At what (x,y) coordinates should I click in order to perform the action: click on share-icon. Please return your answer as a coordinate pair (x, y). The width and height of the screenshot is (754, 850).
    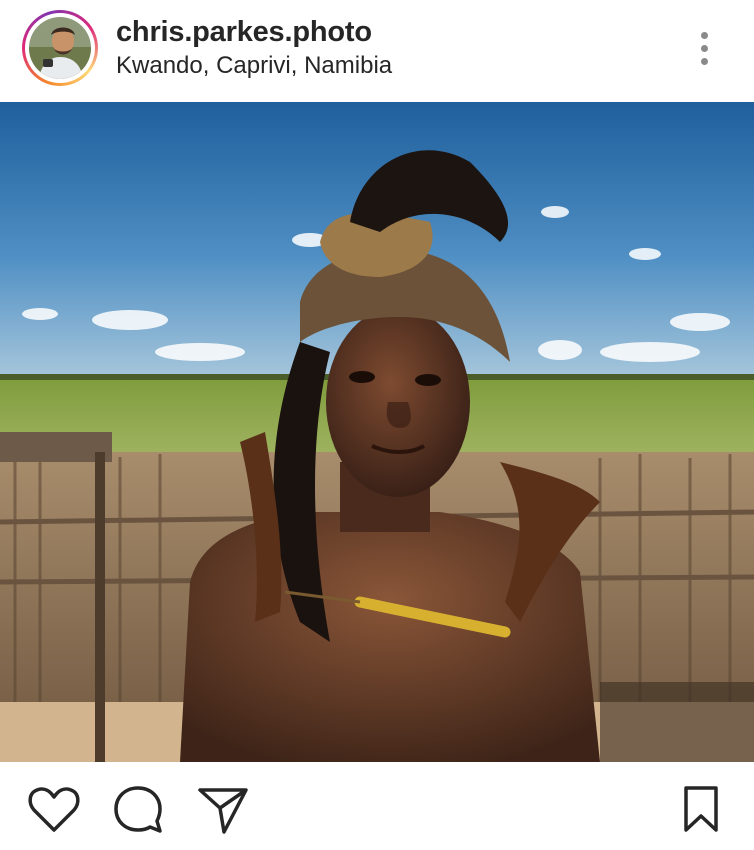
    Looking at the image, I should click on (224, 810).